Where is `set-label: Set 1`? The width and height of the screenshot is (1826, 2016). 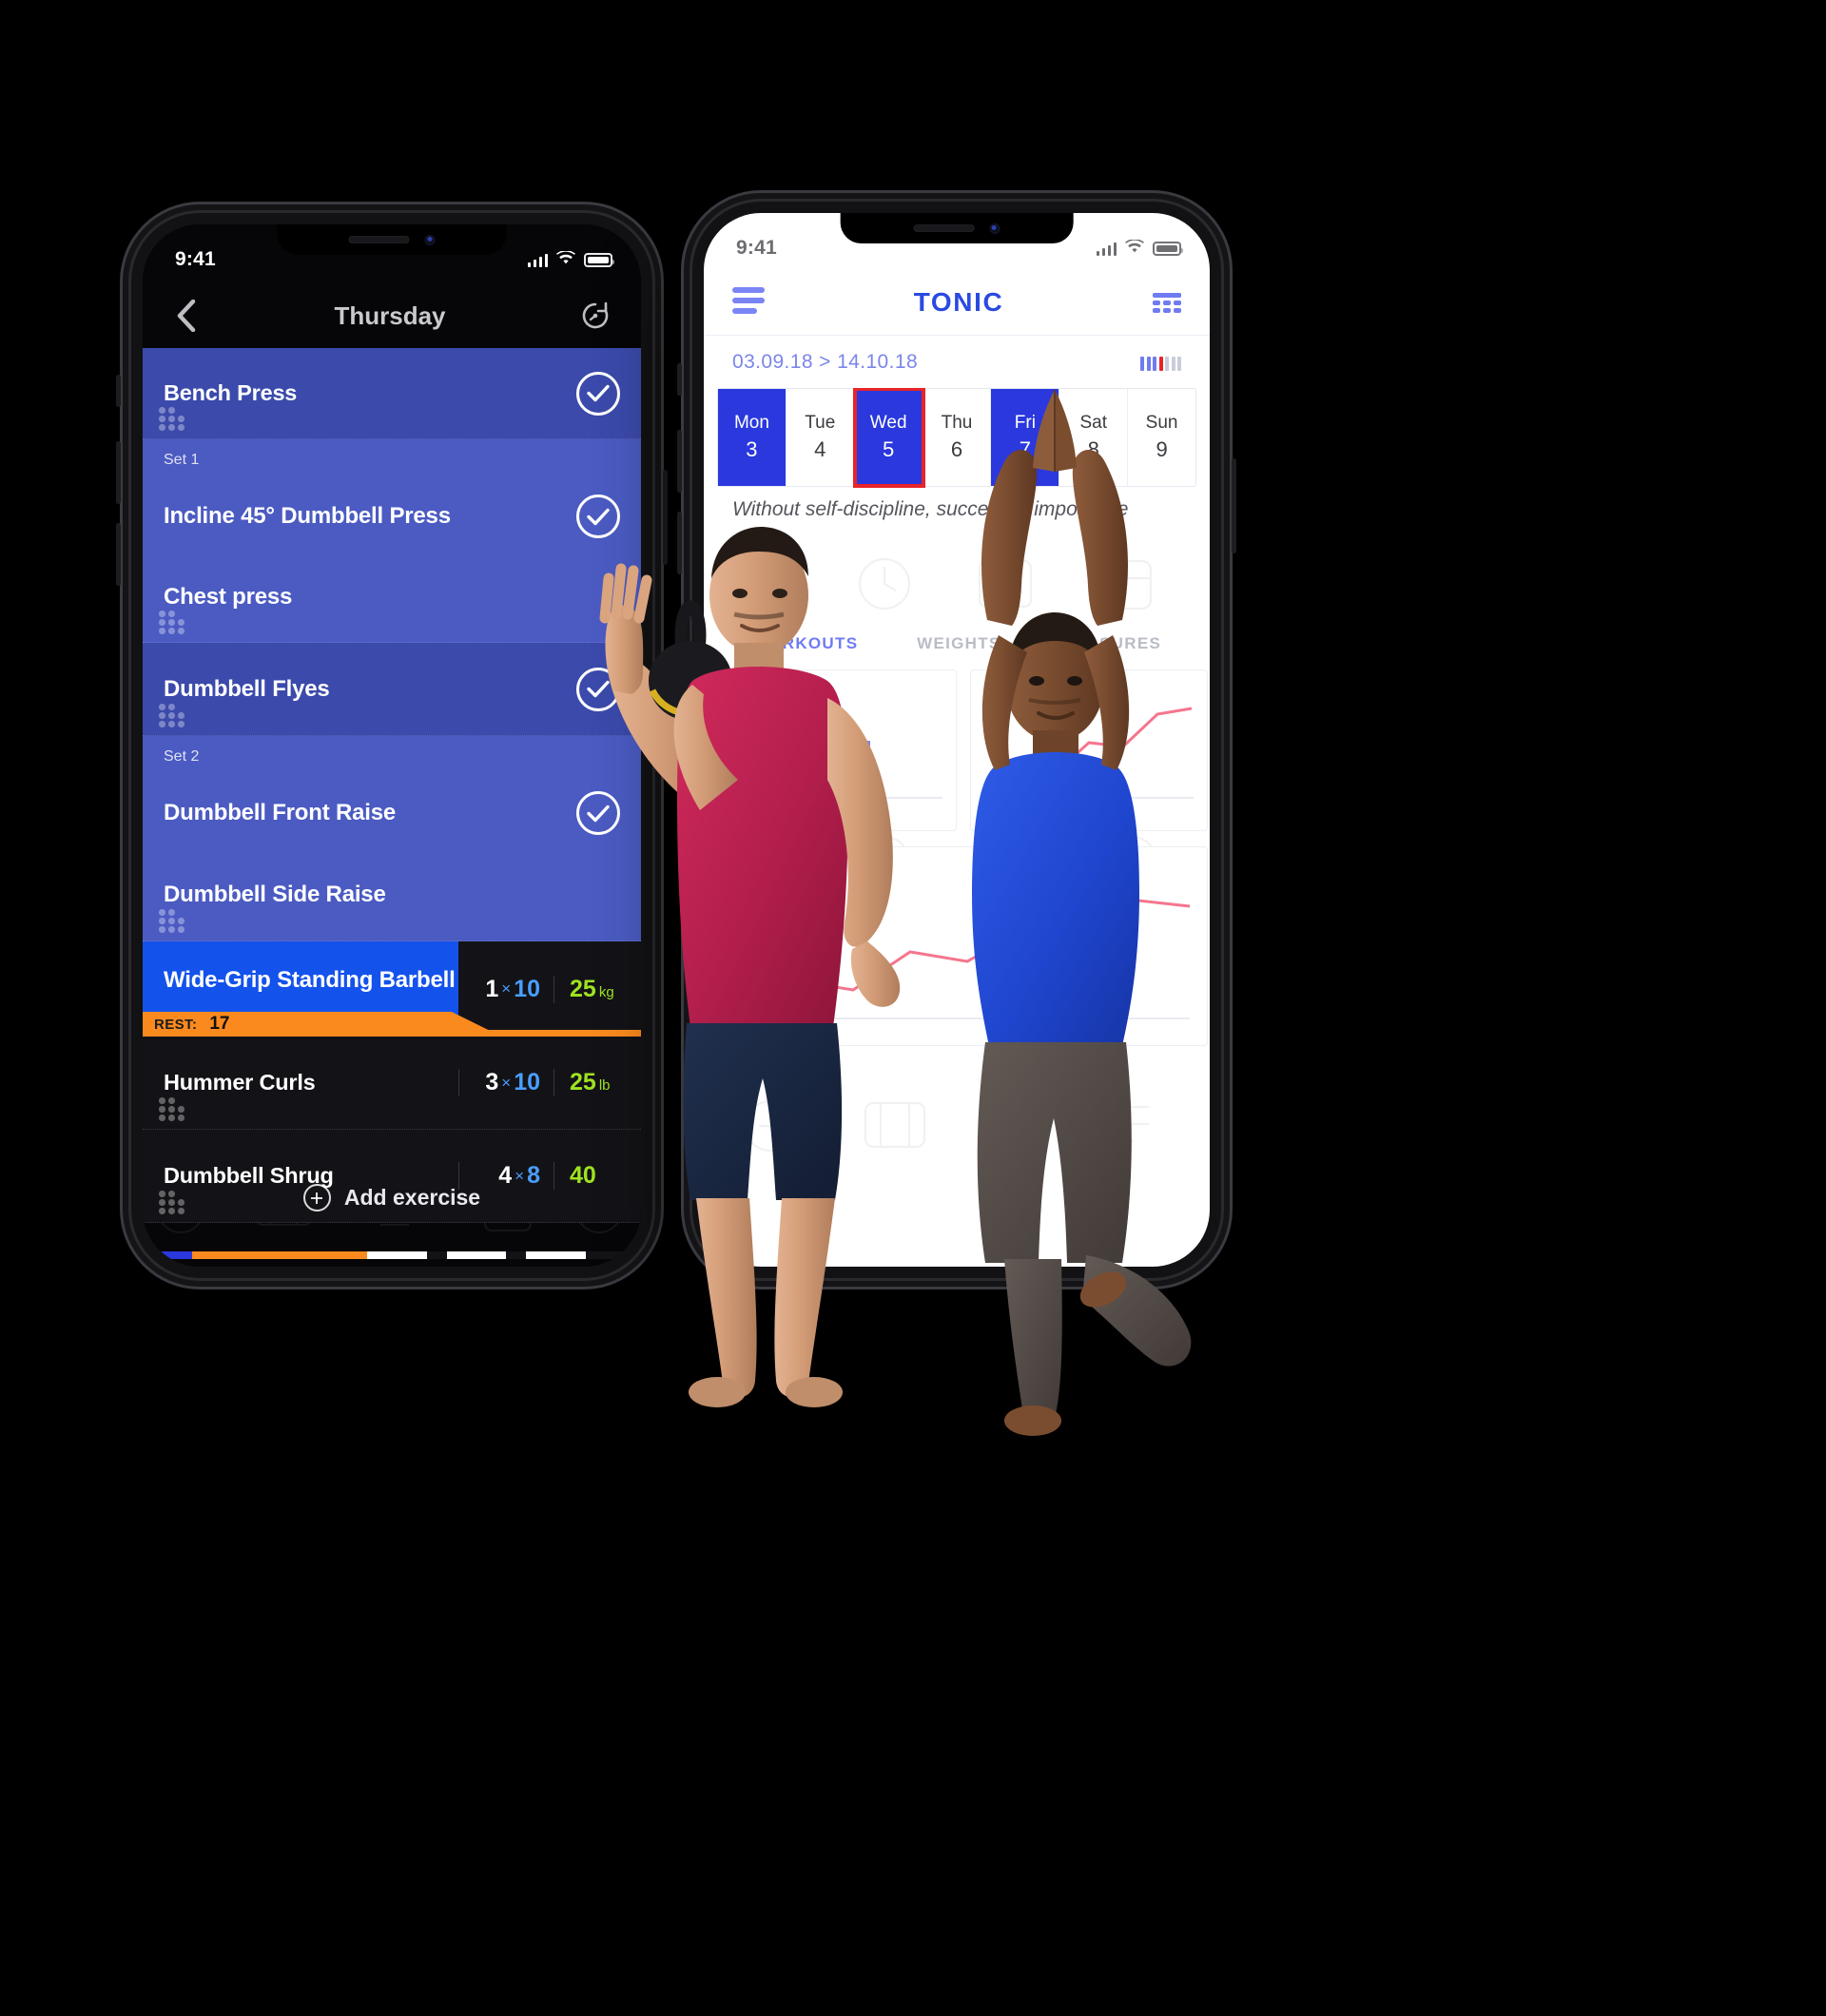 set-label: Set 1 is located at coordinates (182, 460).